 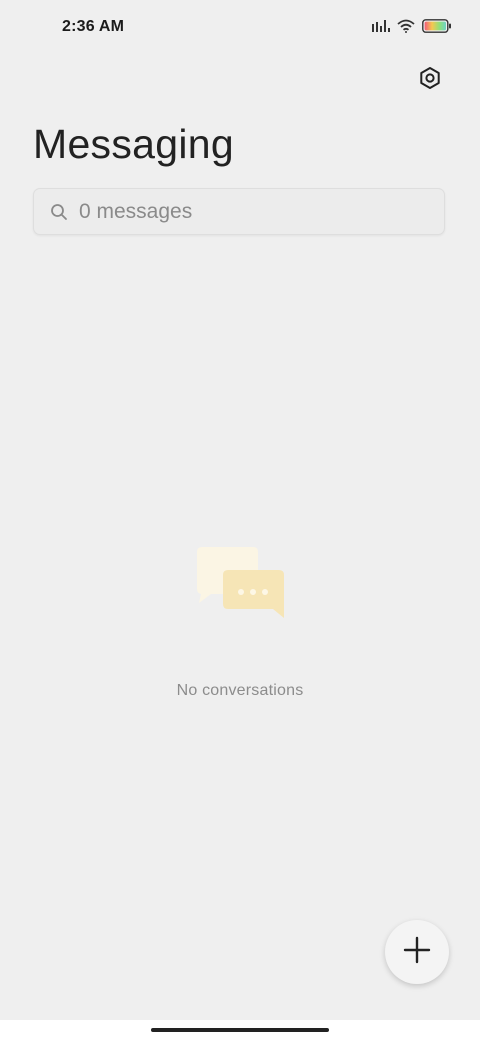 I want to click on search-bar, so click(x=239, y=211).